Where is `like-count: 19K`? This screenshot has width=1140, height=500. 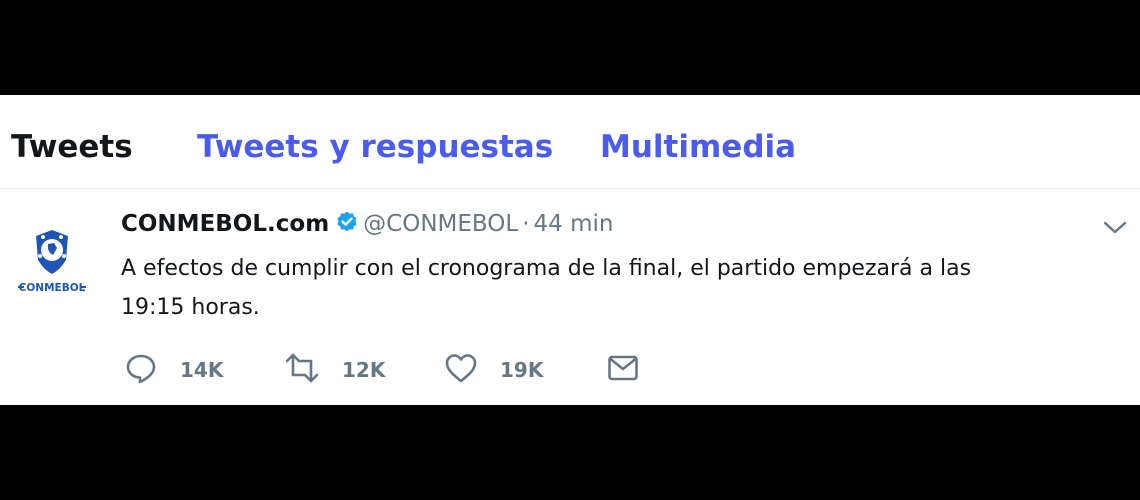 like-count: 19K is located at coordinates (522, 370).